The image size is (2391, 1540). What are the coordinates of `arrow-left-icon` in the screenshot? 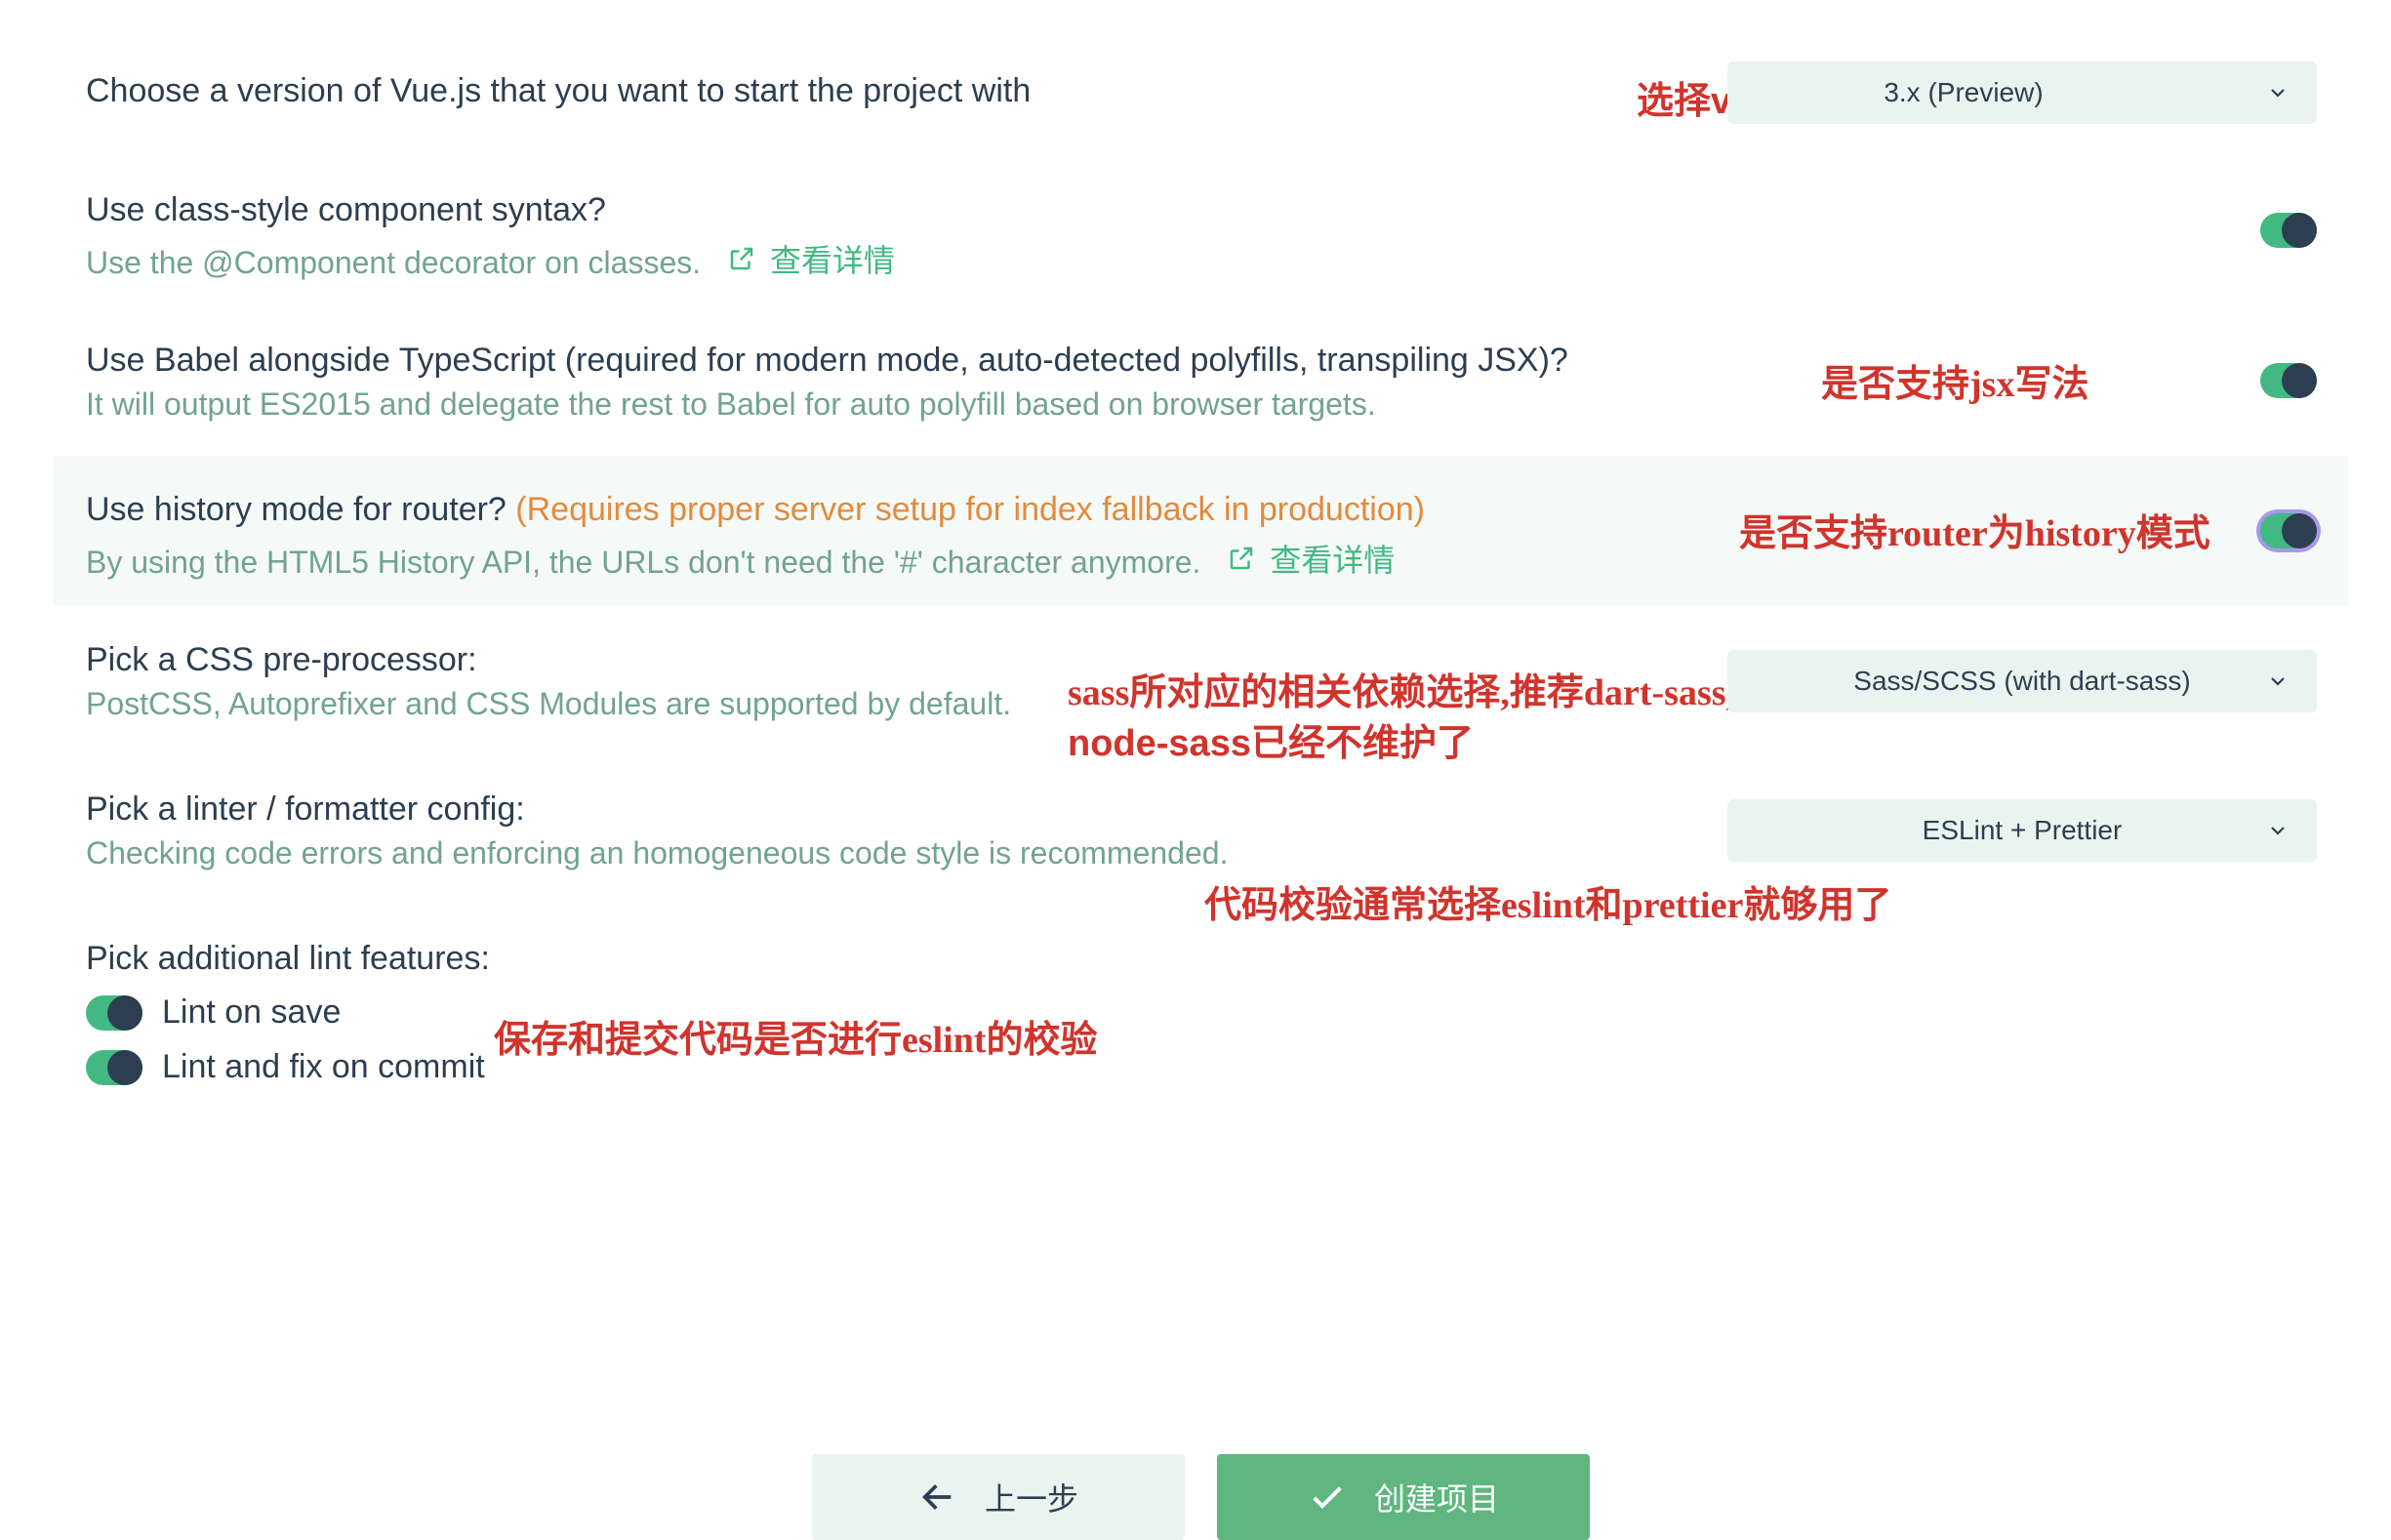 It's located at (937, 1497).